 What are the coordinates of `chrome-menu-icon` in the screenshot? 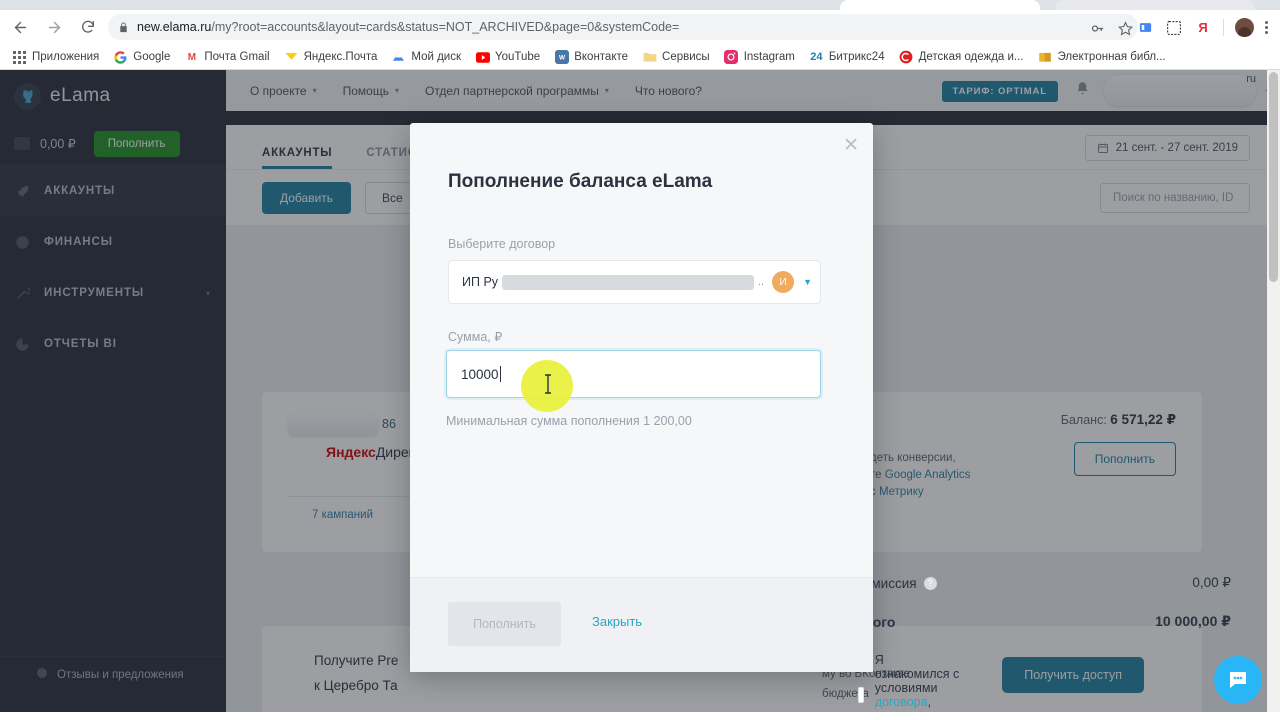 It's located at (1266, 27).